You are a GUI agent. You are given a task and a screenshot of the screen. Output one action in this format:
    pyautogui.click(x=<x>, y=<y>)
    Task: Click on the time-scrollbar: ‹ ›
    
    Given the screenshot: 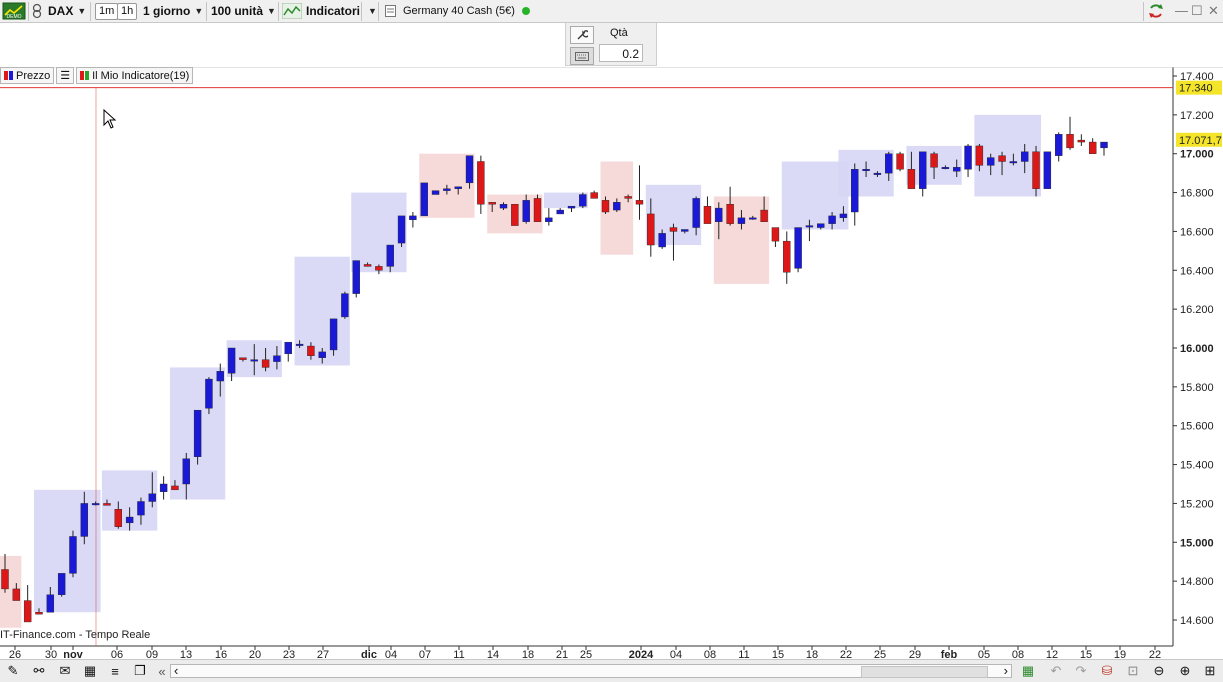 What is the action you would take?
    pyautogui.click(x=591, y=670)
    